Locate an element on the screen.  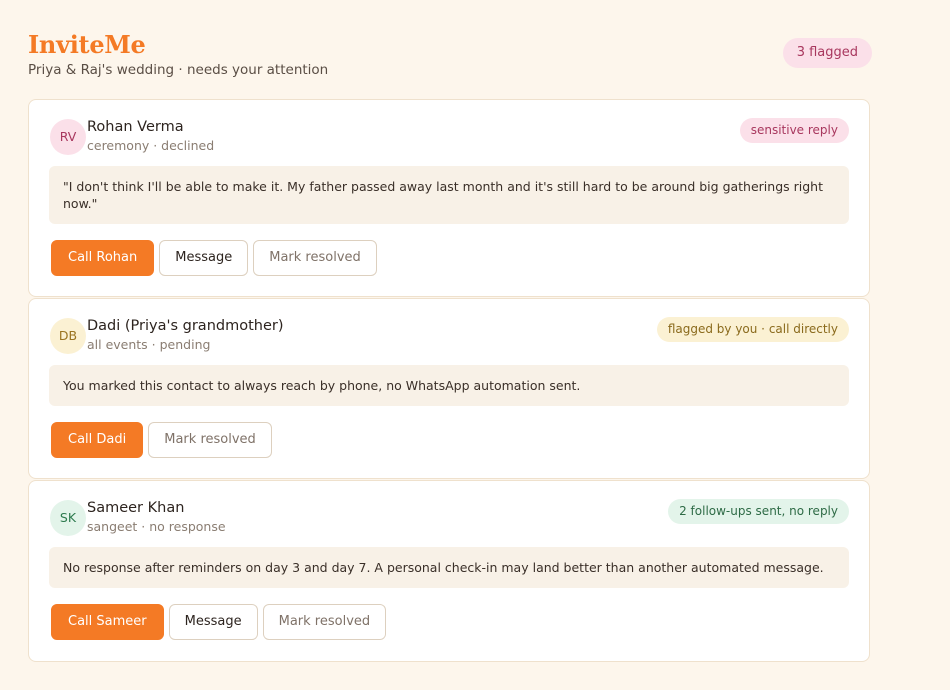
avatar: SK is located at coordinates (68, 518).